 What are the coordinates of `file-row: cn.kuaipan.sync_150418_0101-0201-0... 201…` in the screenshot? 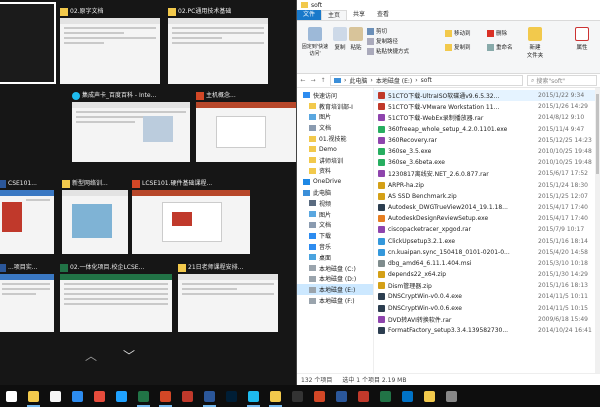 It's located at (484, 252).